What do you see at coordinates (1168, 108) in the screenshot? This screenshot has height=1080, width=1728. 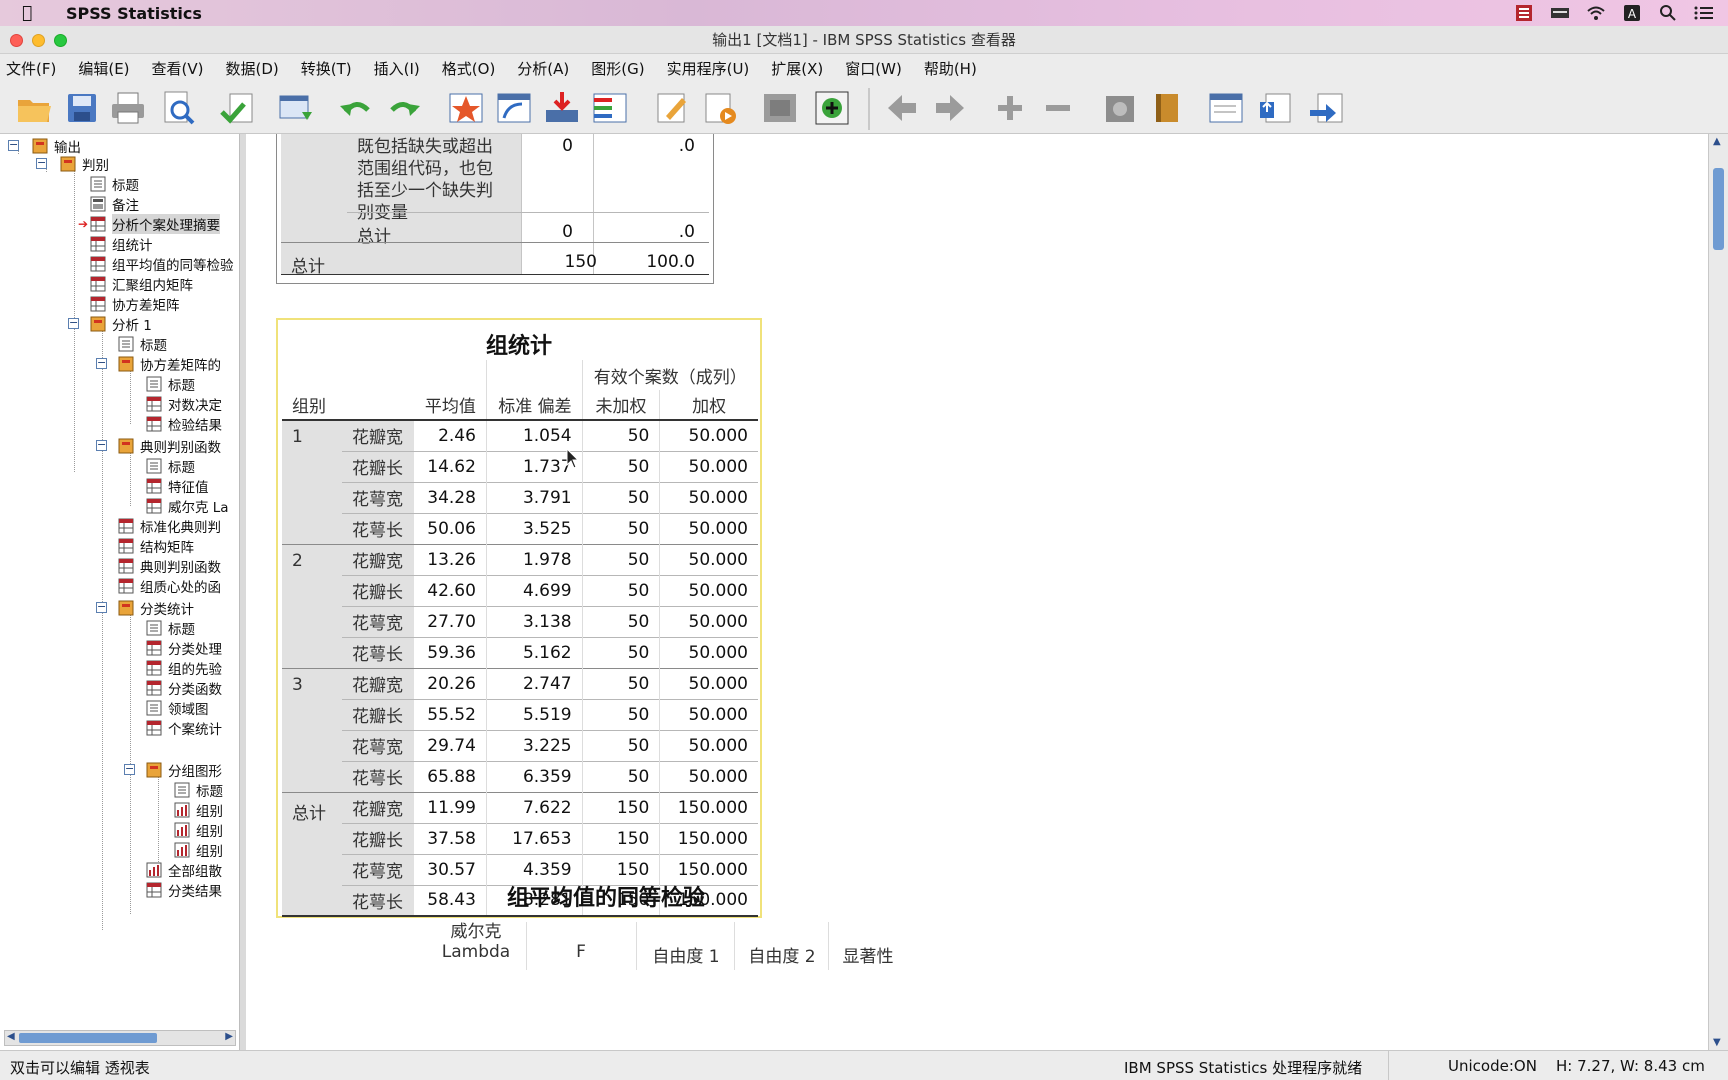 I see `hide-icon` at bounding box center [1168, 108].